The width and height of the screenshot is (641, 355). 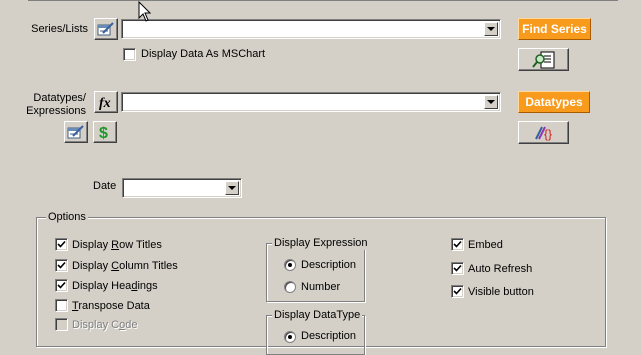 What do you see at coordinates (129, 54) in the screenshot?
I see `display-mschart-checkbox` at bounding box center [129, 54].